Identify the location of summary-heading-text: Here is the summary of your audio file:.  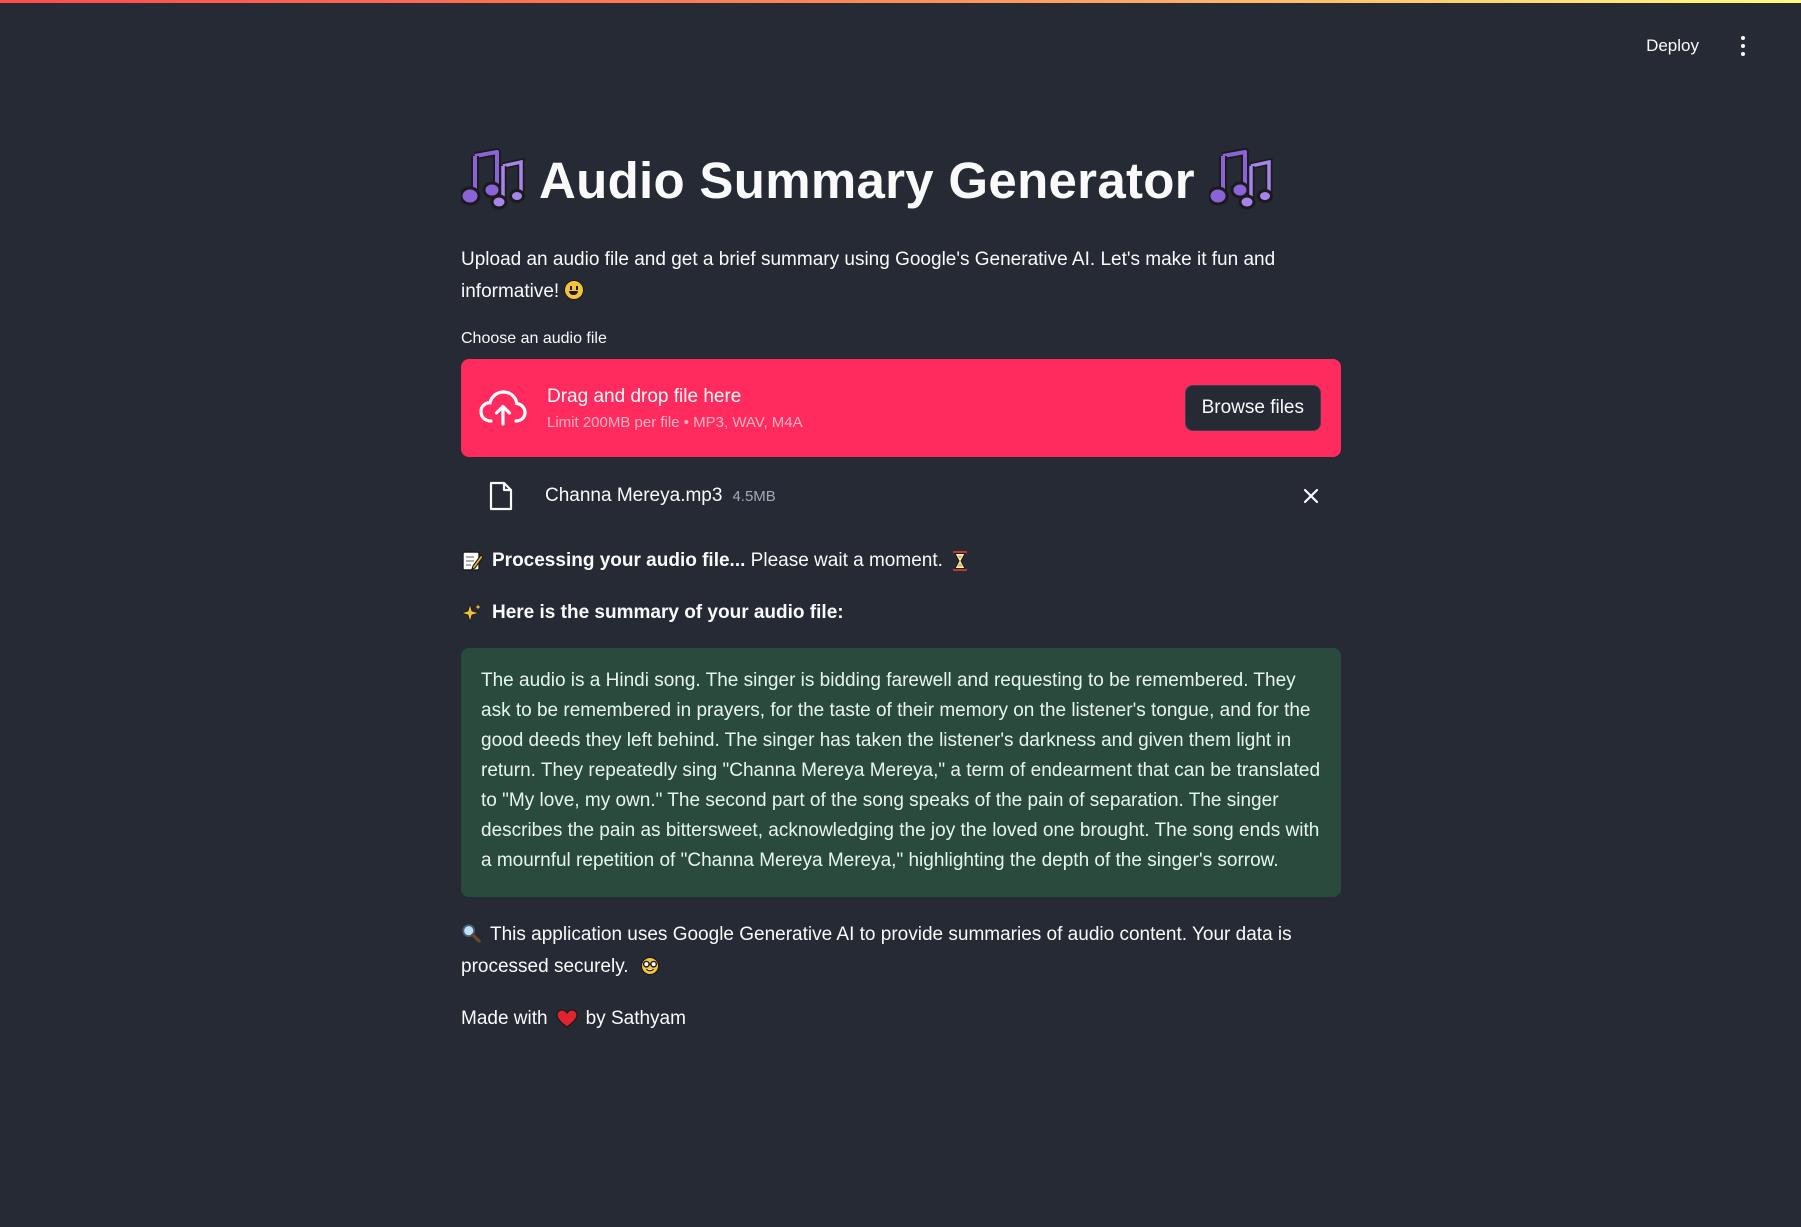
(668, 612).